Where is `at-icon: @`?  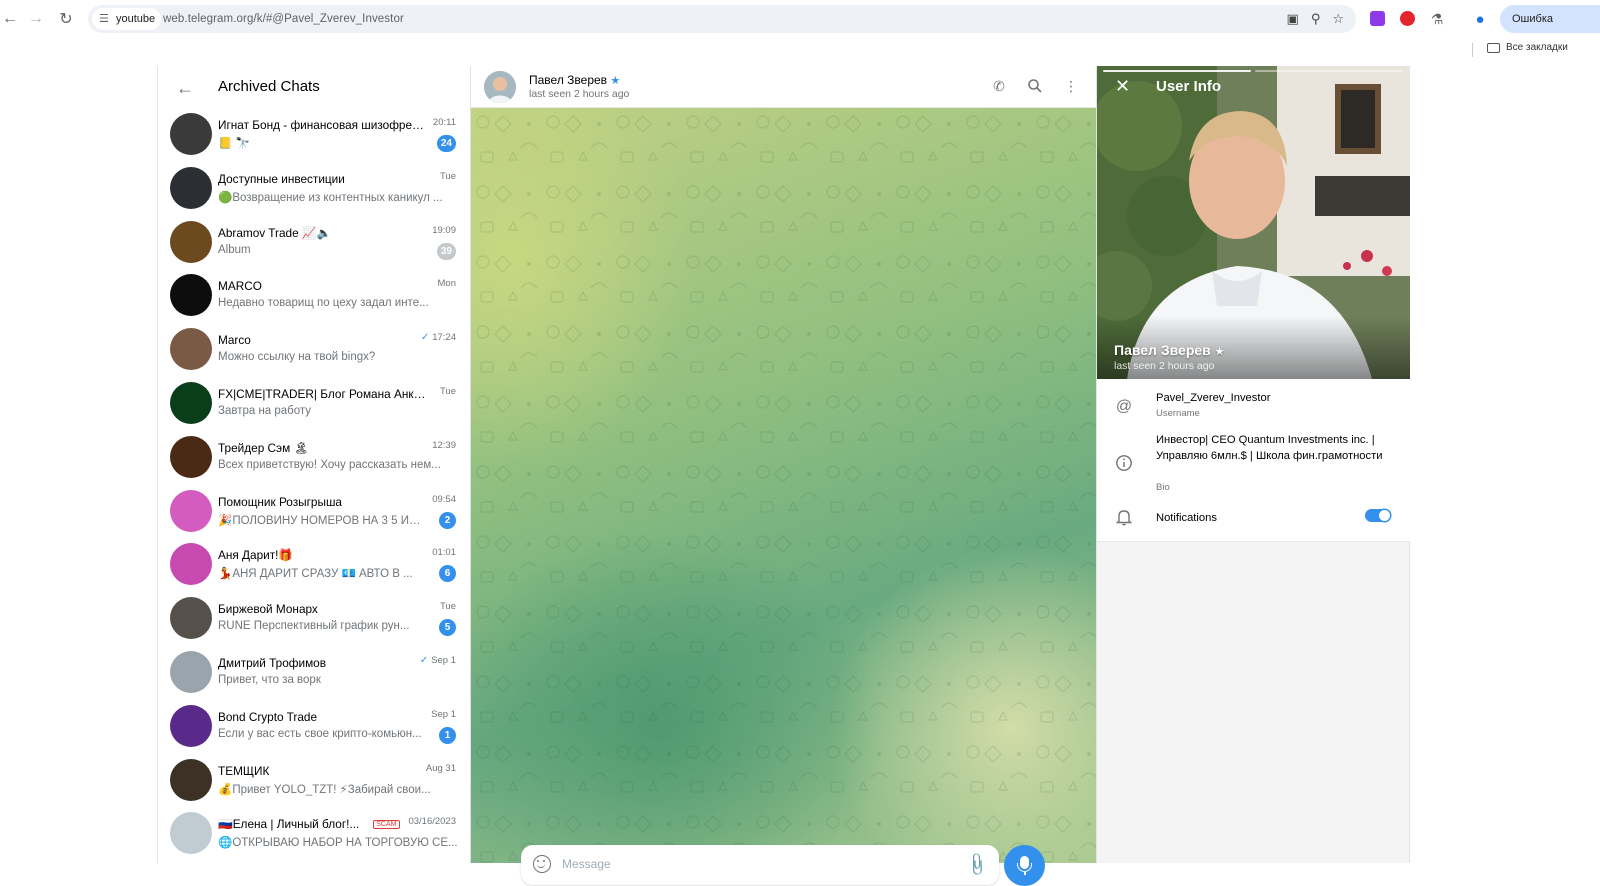
at-icon: @ is located at coordinates (1124, 406).